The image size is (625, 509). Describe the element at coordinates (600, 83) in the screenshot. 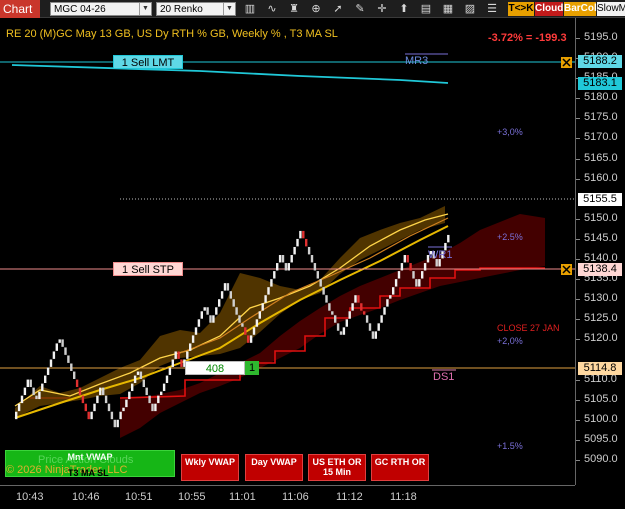

I see `mr3-price-box: 5183.1` at that location.